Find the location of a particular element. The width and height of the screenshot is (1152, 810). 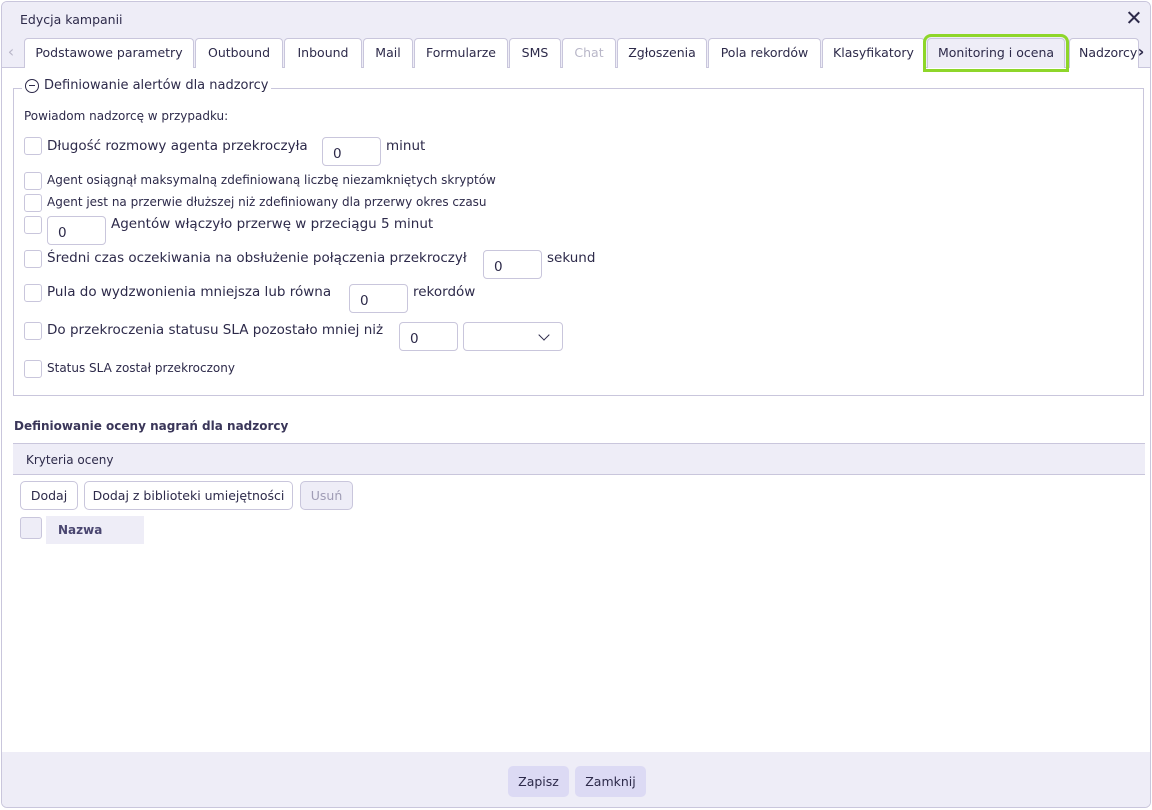

save-button: Zapisz is located at coordinates (538, 781).